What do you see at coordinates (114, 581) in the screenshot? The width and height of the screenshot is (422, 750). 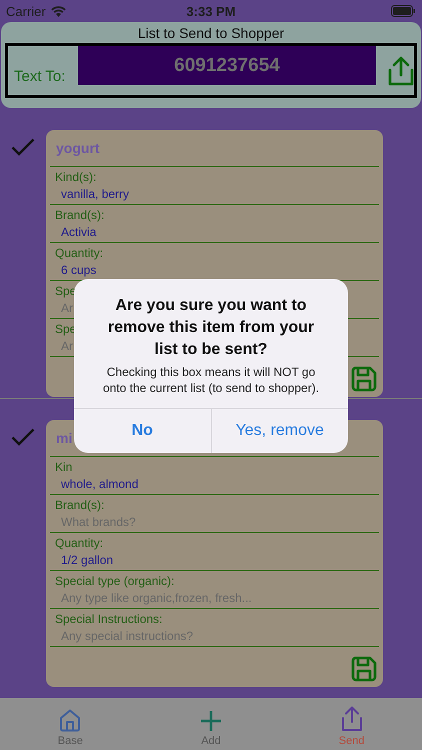 I see `field-label: Special type (organic):` at bounding box center [114, 581].